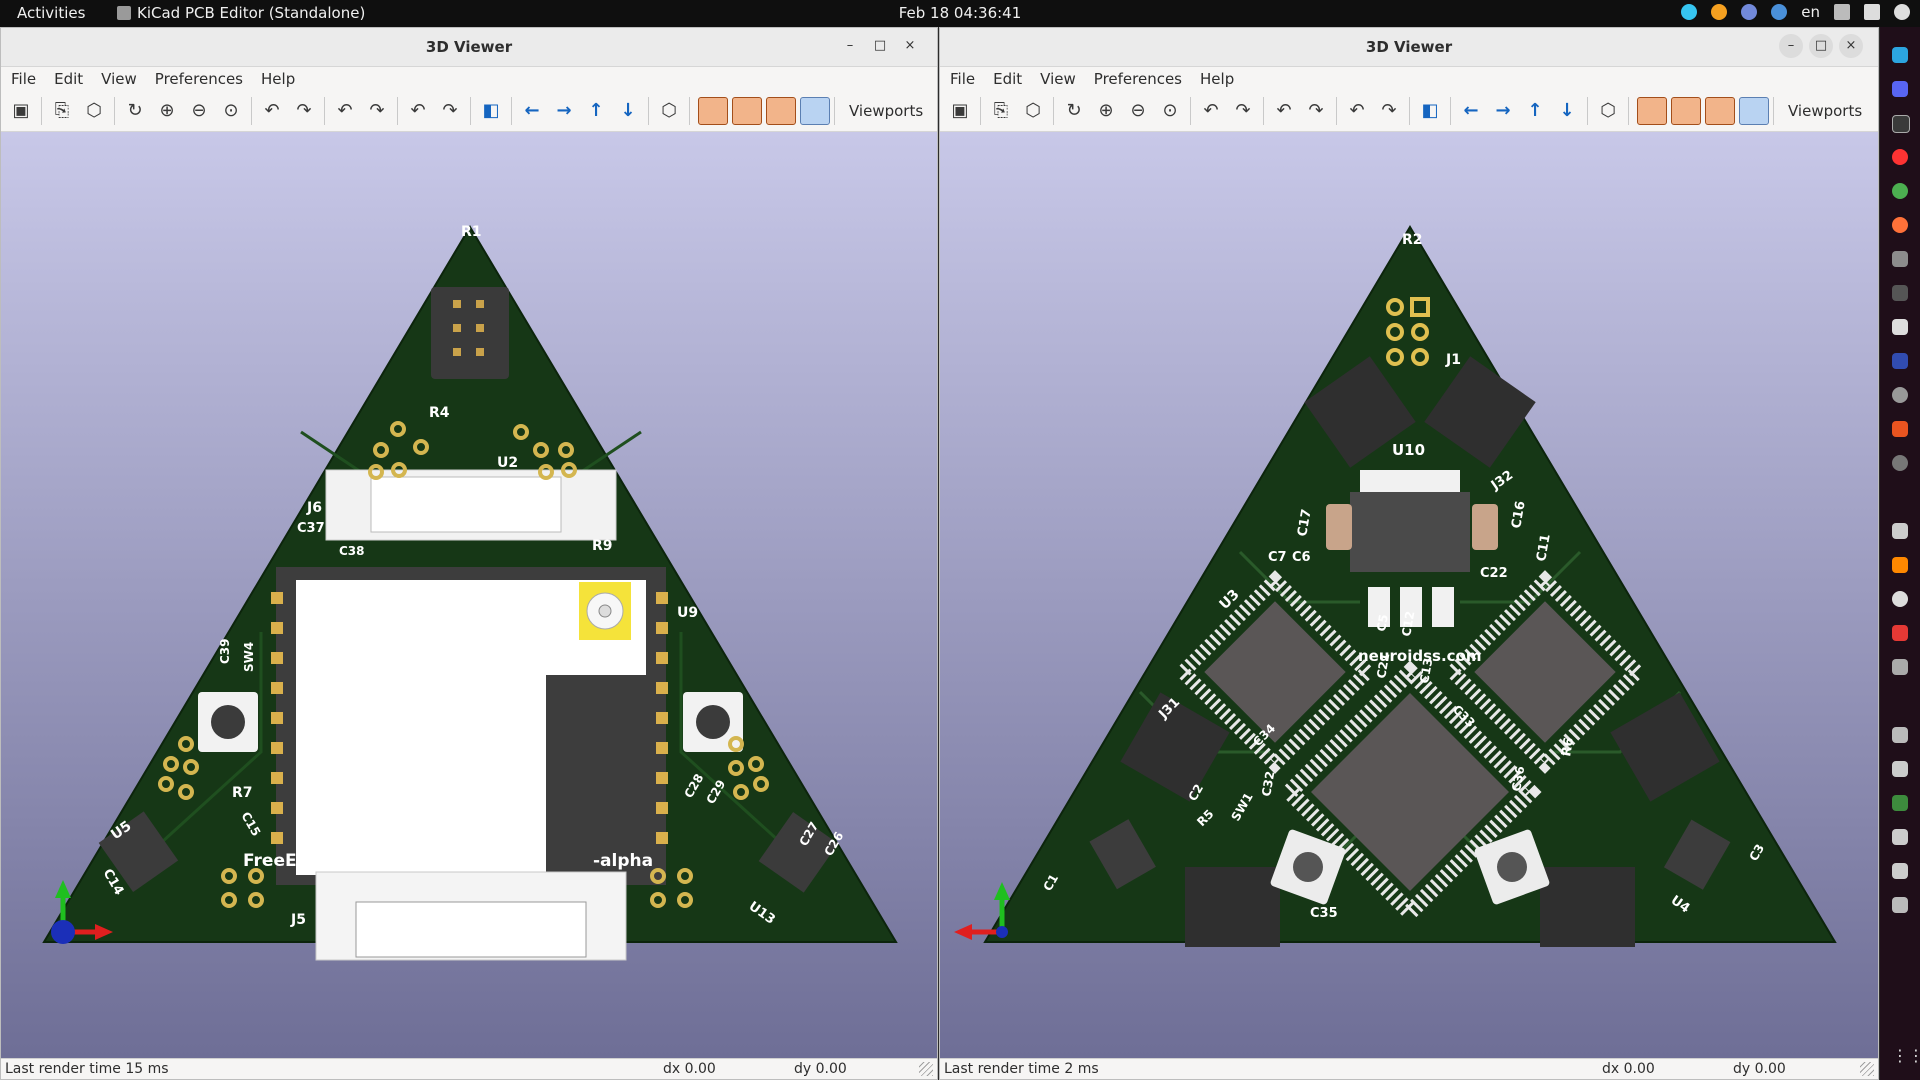  I want to click on kicad-icon, so click(1900, 361).